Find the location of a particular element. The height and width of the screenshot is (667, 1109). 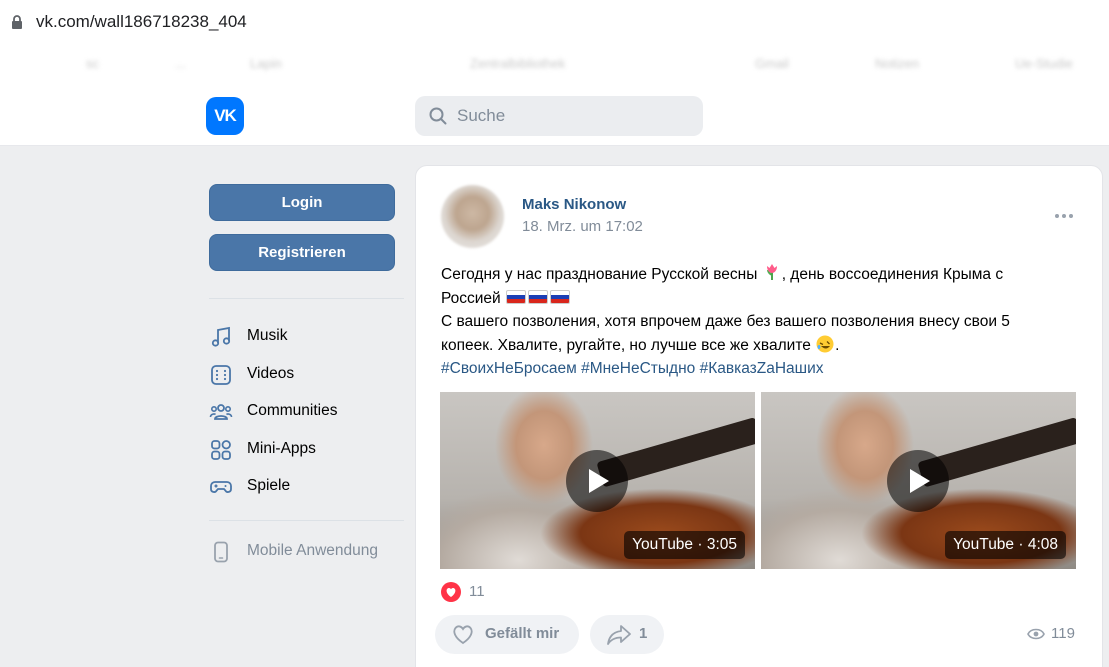

lock-icon is located at coordinates (17, 22).